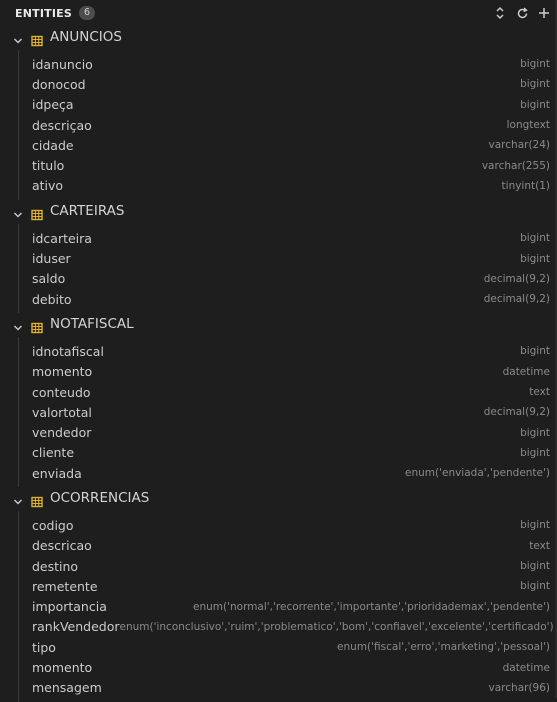 This screenshot has width=557, height=702. Describe the element at coordinates (288, 473) in the screenshot. I see `field-row: enviada enum('enviada','pendente')` at that location.